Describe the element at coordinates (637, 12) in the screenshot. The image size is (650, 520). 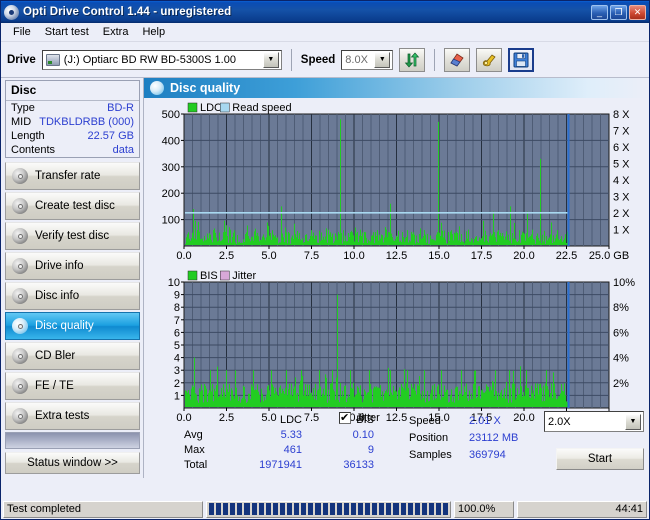
I see `close-button: ✕` at that location.